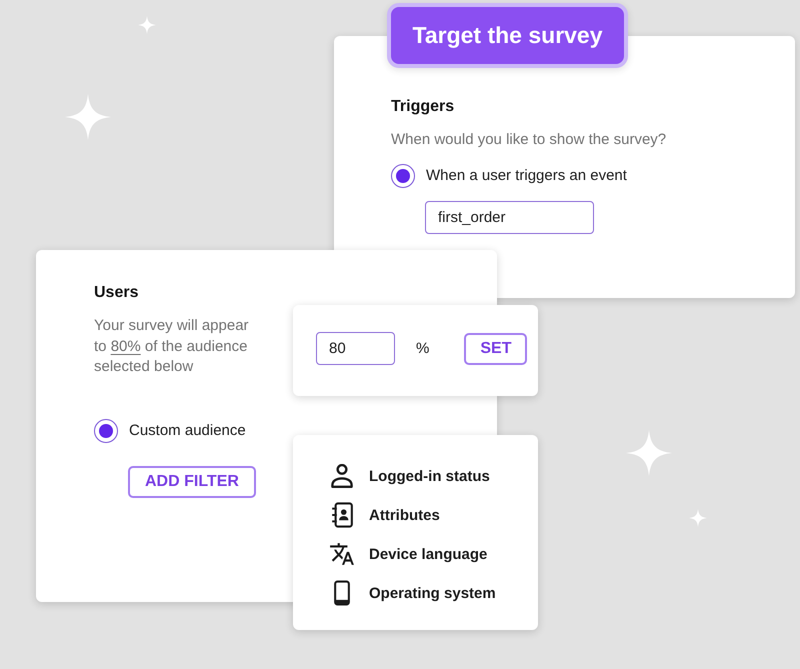 The height and width of the screenshot is (669, 800). Describe the element at coordinates (342, 554) in the screenshot. I see `translate-icon` at that location.